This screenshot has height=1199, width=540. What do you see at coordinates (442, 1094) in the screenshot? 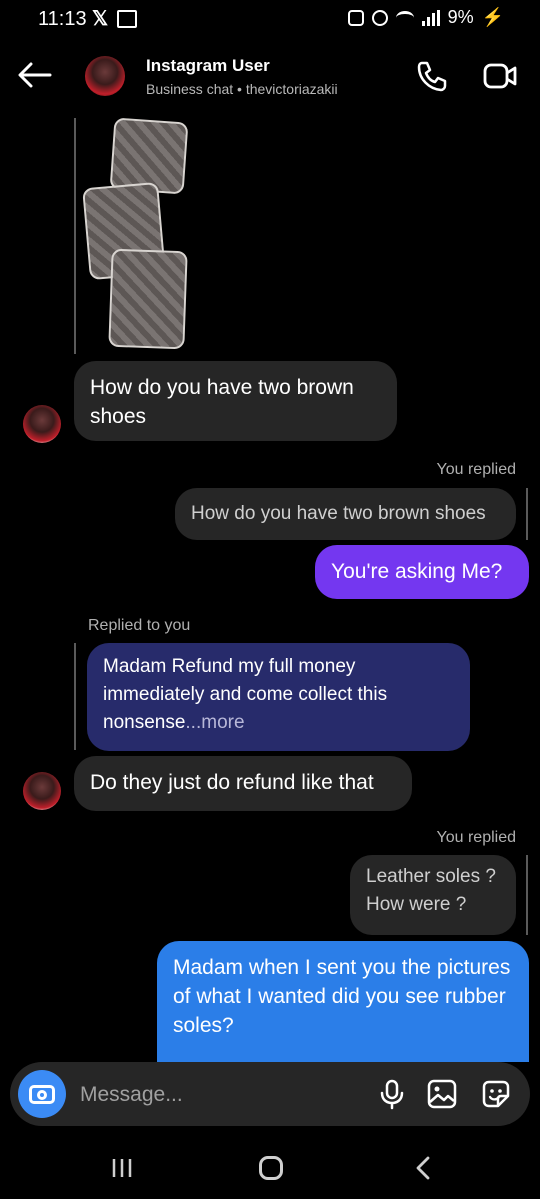
I see `gallery-icon` at bounding box center [442, 1094].